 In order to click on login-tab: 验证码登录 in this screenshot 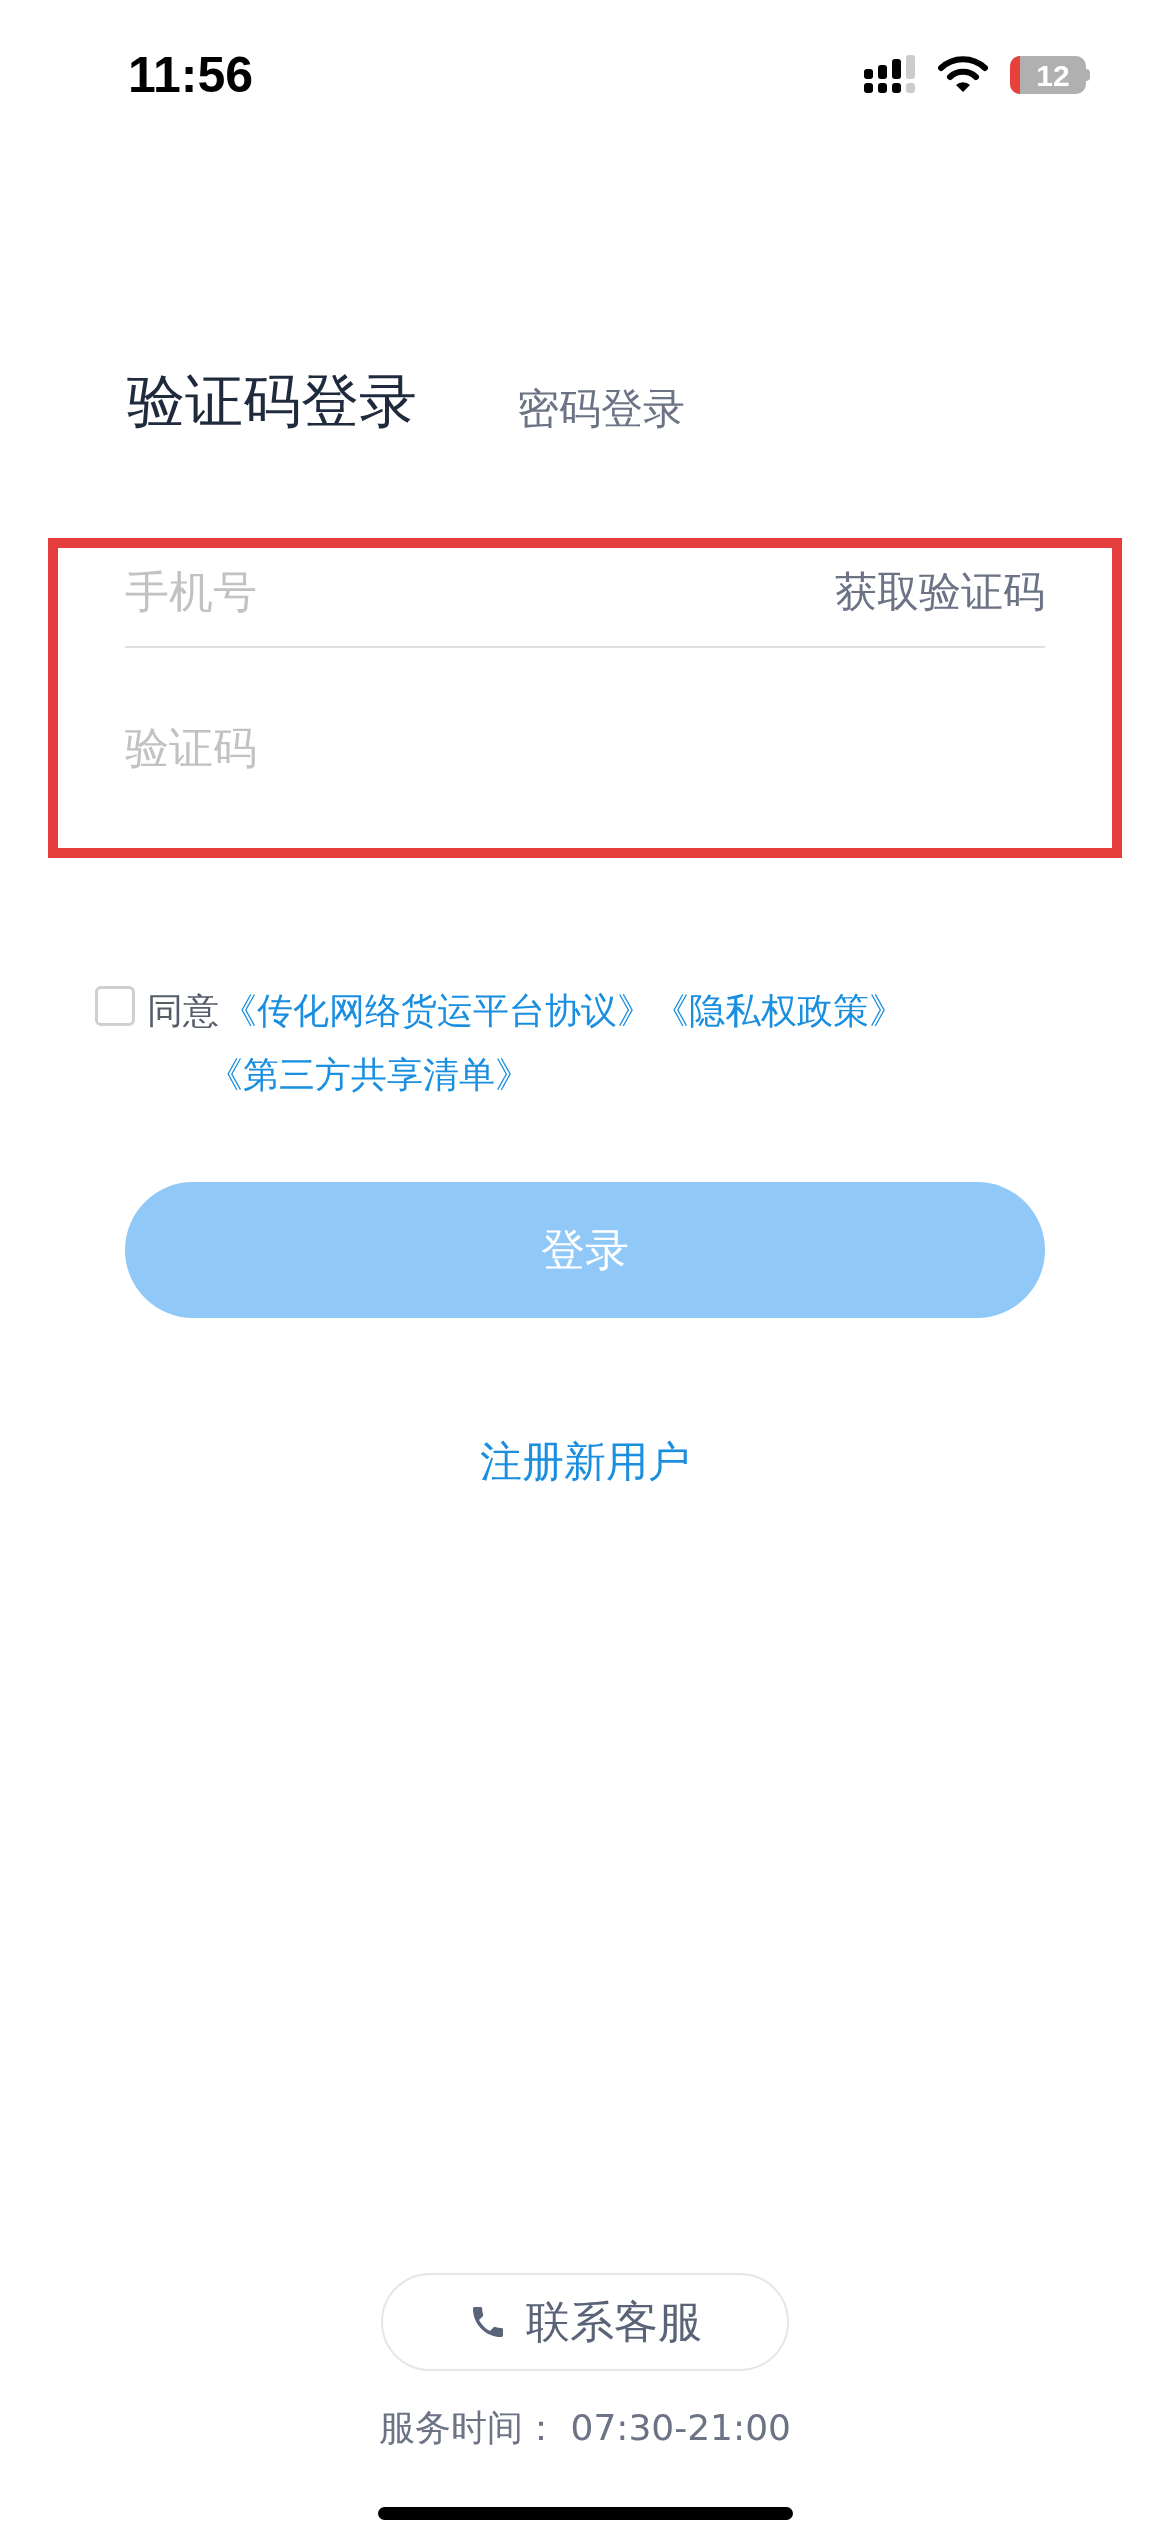, I will do `click(272, 401)`.